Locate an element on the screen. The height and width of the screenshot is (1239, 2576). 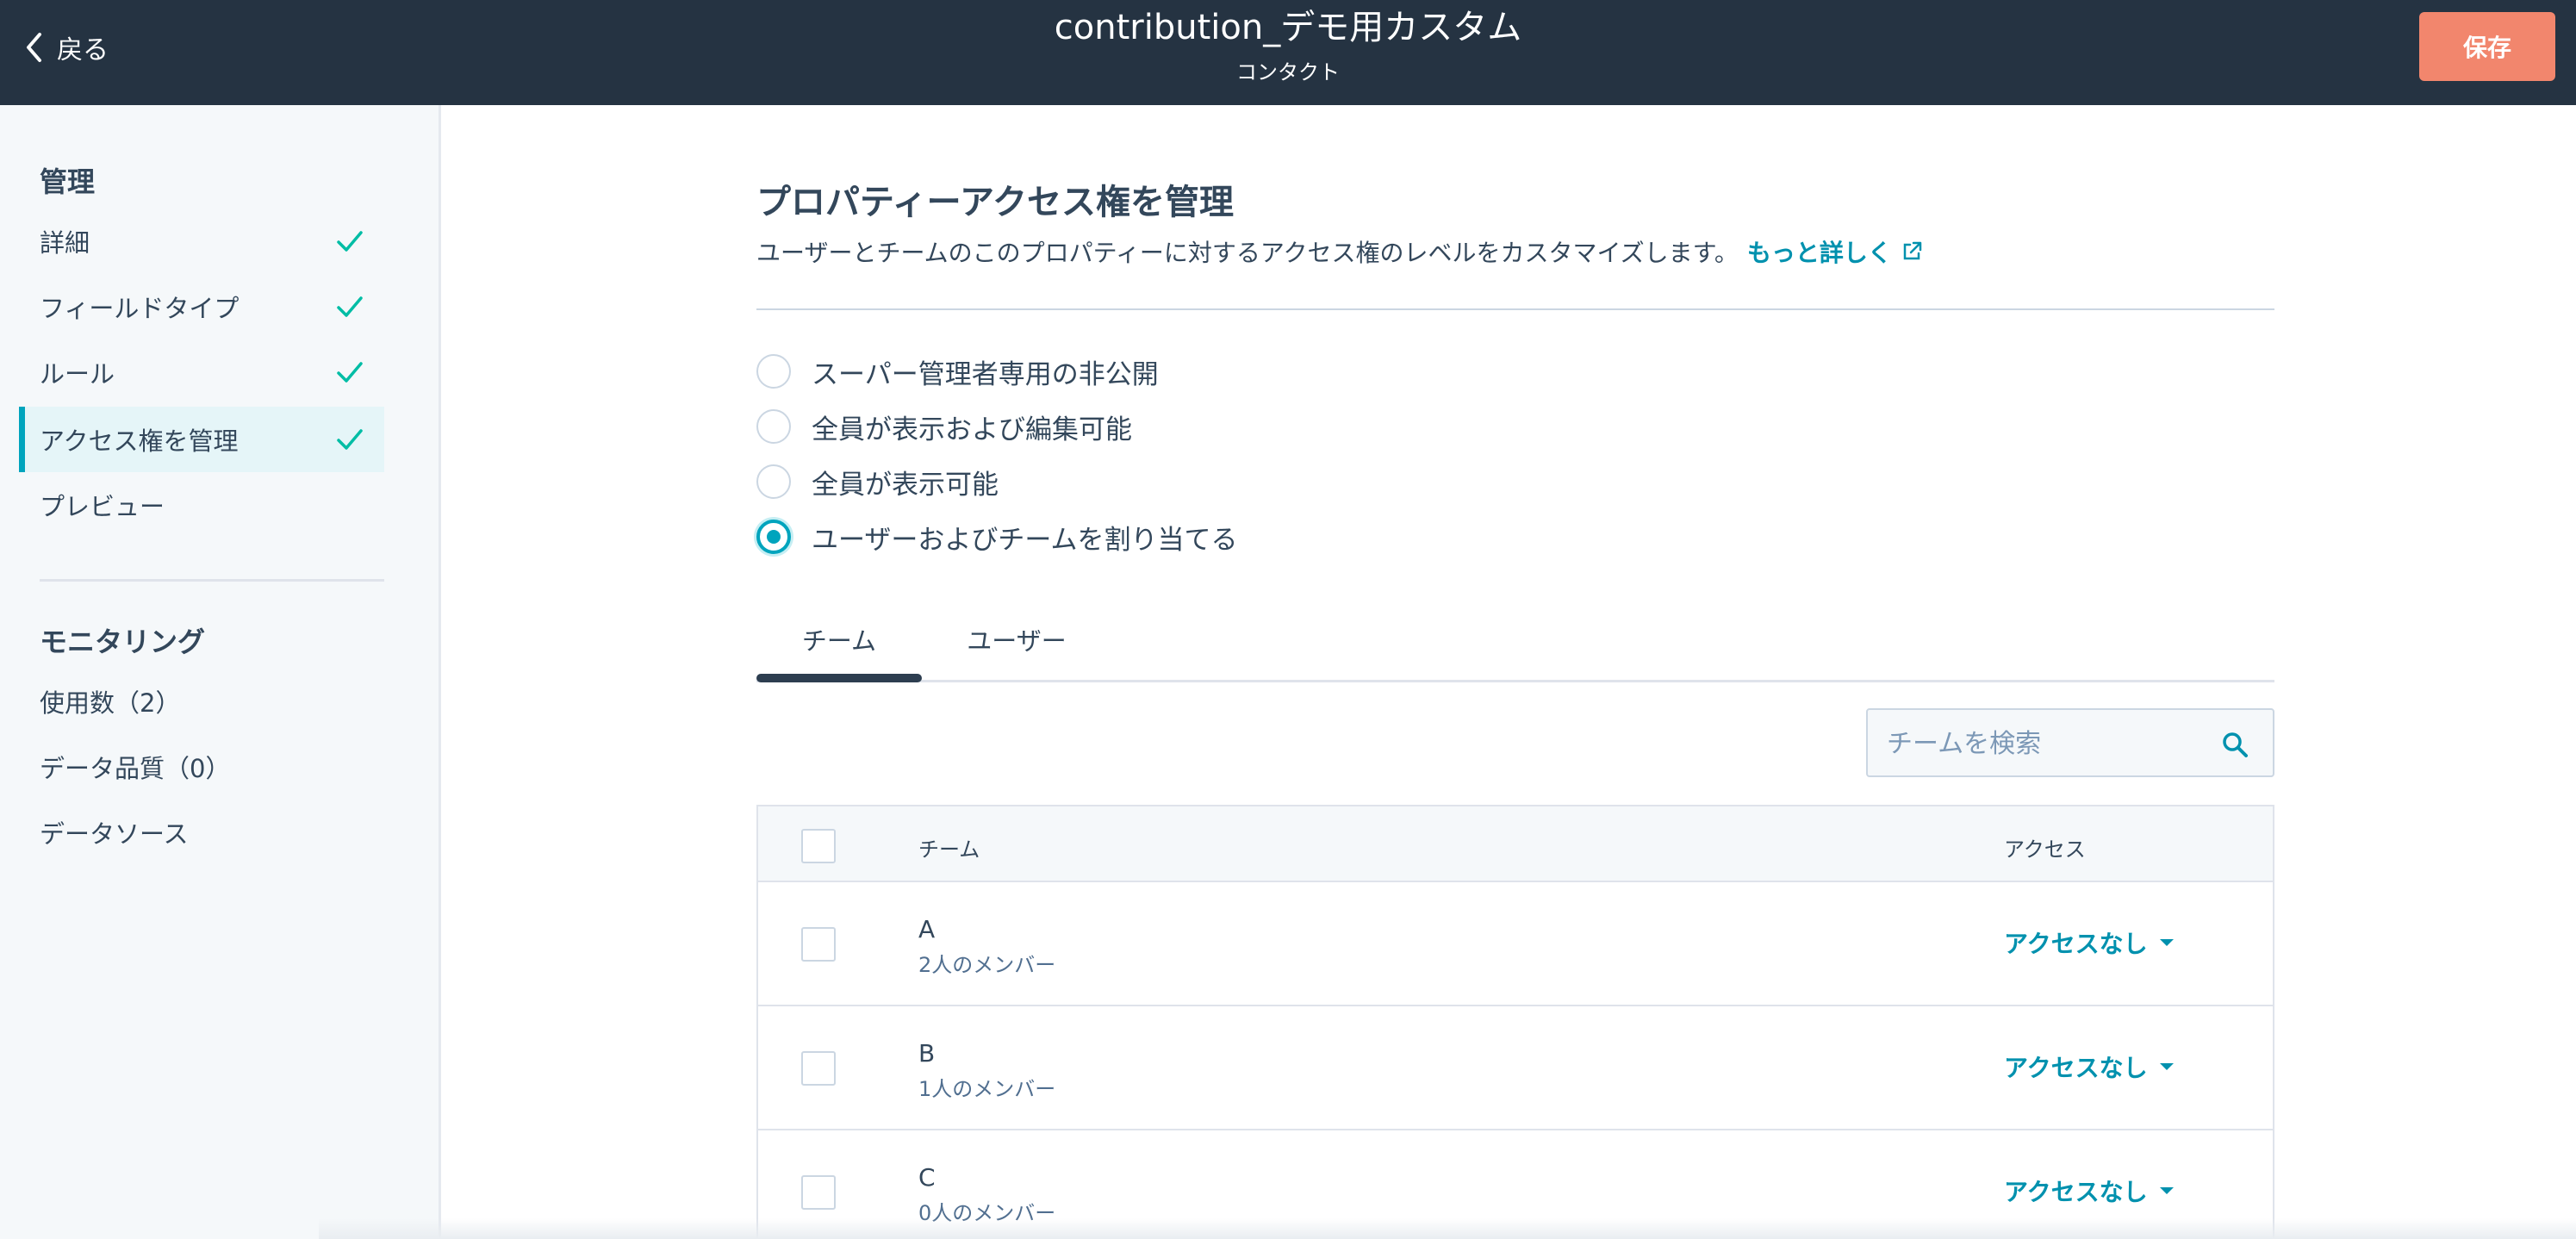
option-super-admin-only: スーパー管理者専用の非公開 is located at coordinates (958, 371).